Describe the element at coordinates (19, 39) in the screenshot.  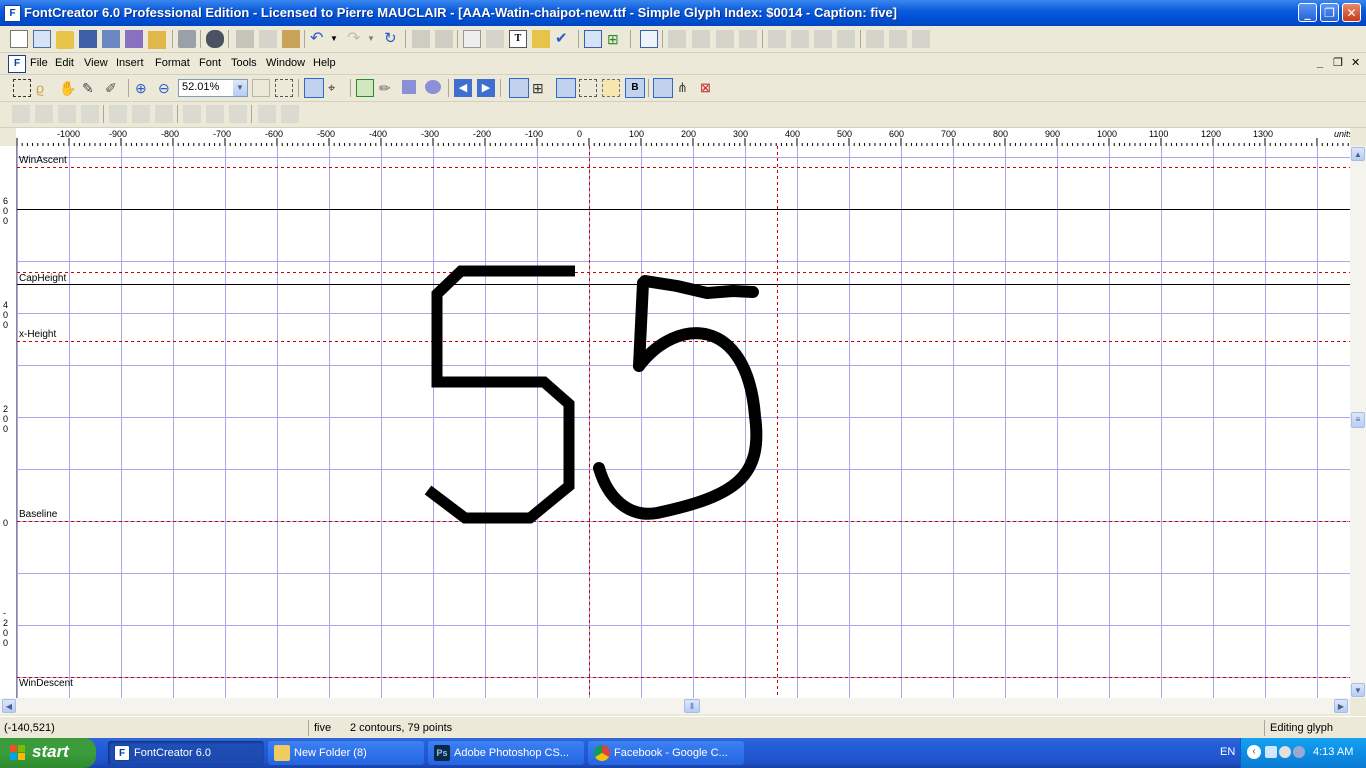
I see `new-icon` at that location.